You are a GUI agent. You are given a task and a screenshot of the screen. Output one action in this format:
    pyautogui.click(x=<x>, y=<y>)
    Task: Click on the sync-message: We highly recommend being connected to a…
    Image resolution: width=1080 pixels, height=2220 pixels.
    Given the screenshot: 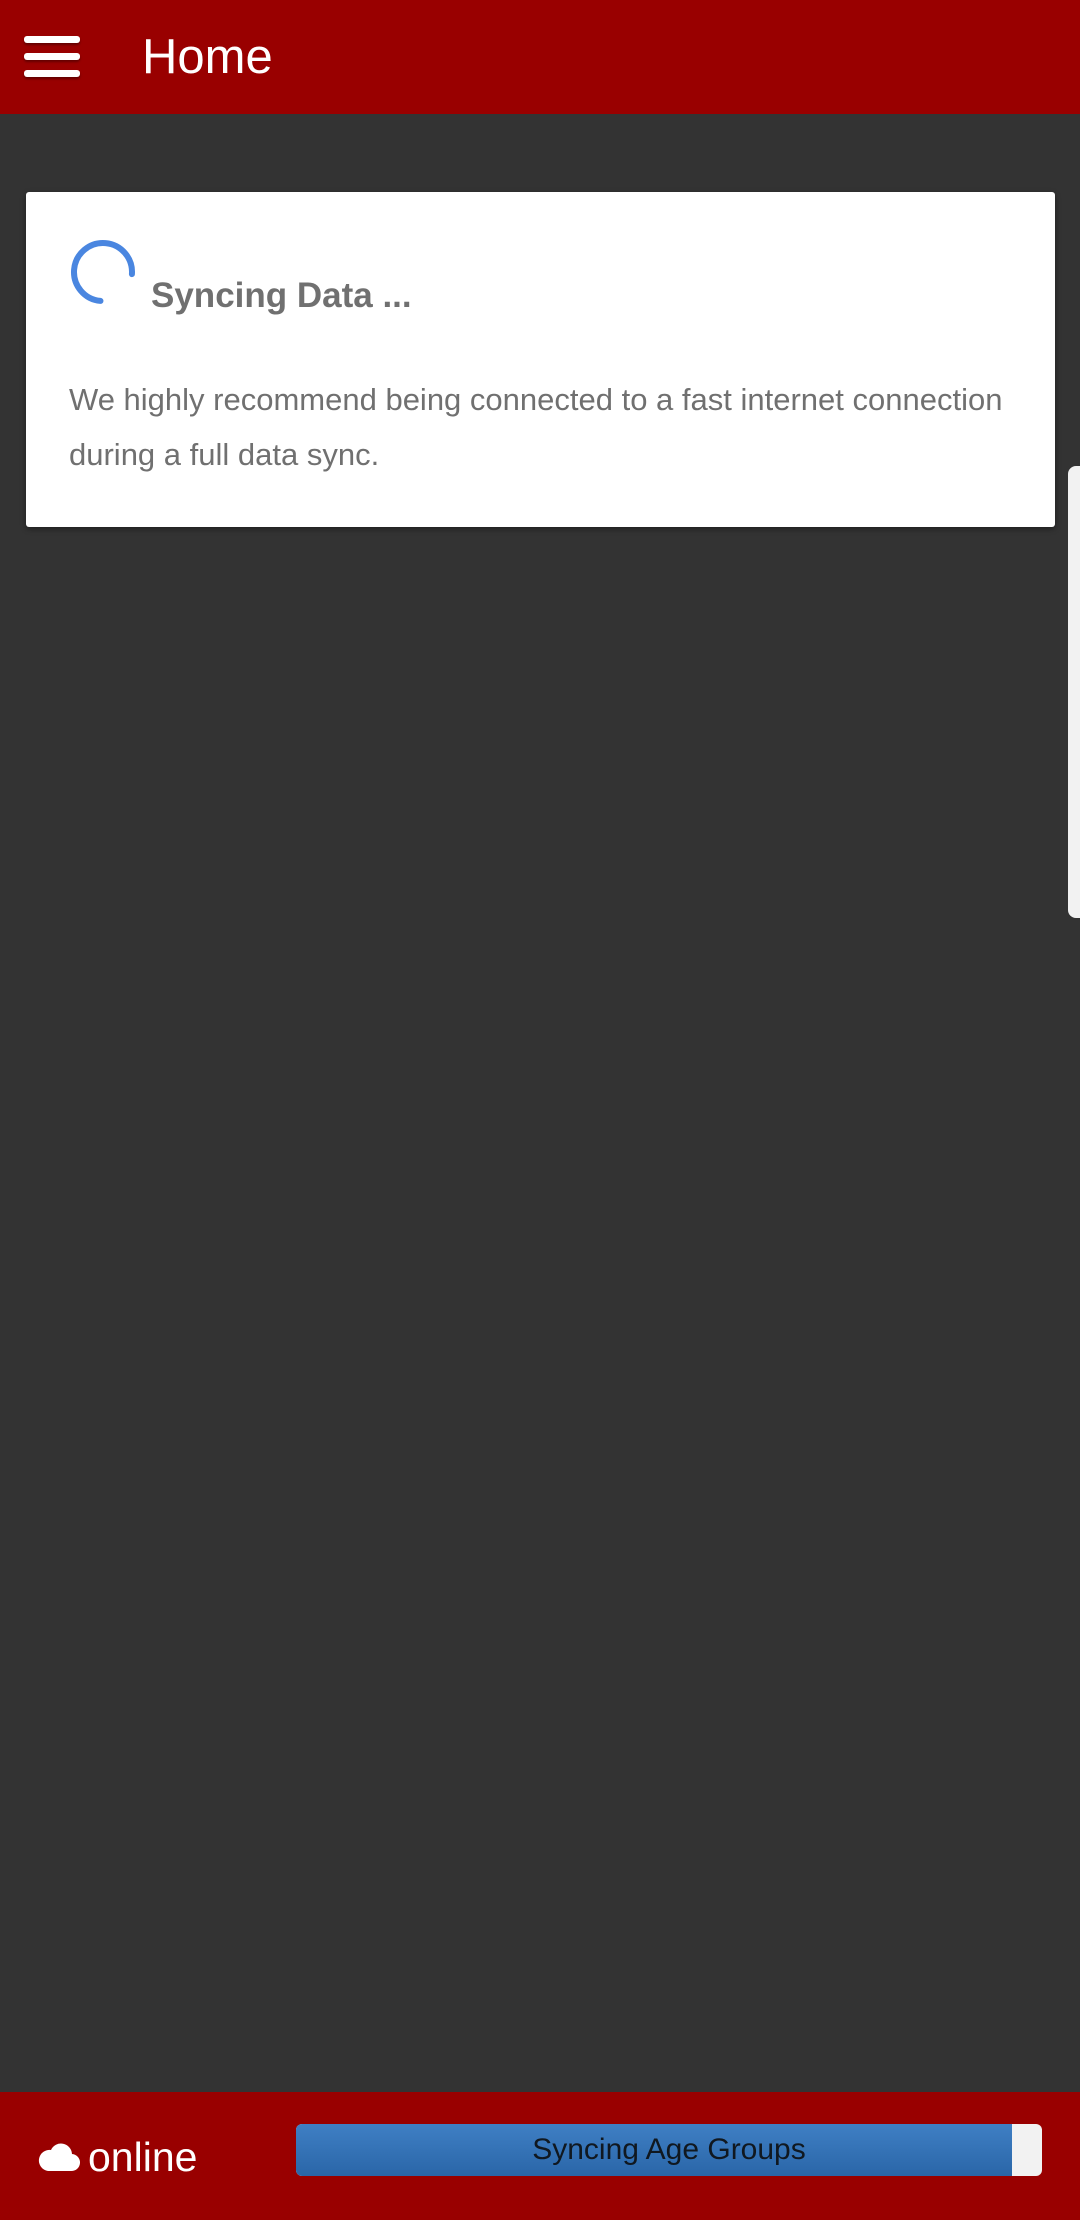 What is the action you would take?
    pyautogui.click(x=536, y=427)
    